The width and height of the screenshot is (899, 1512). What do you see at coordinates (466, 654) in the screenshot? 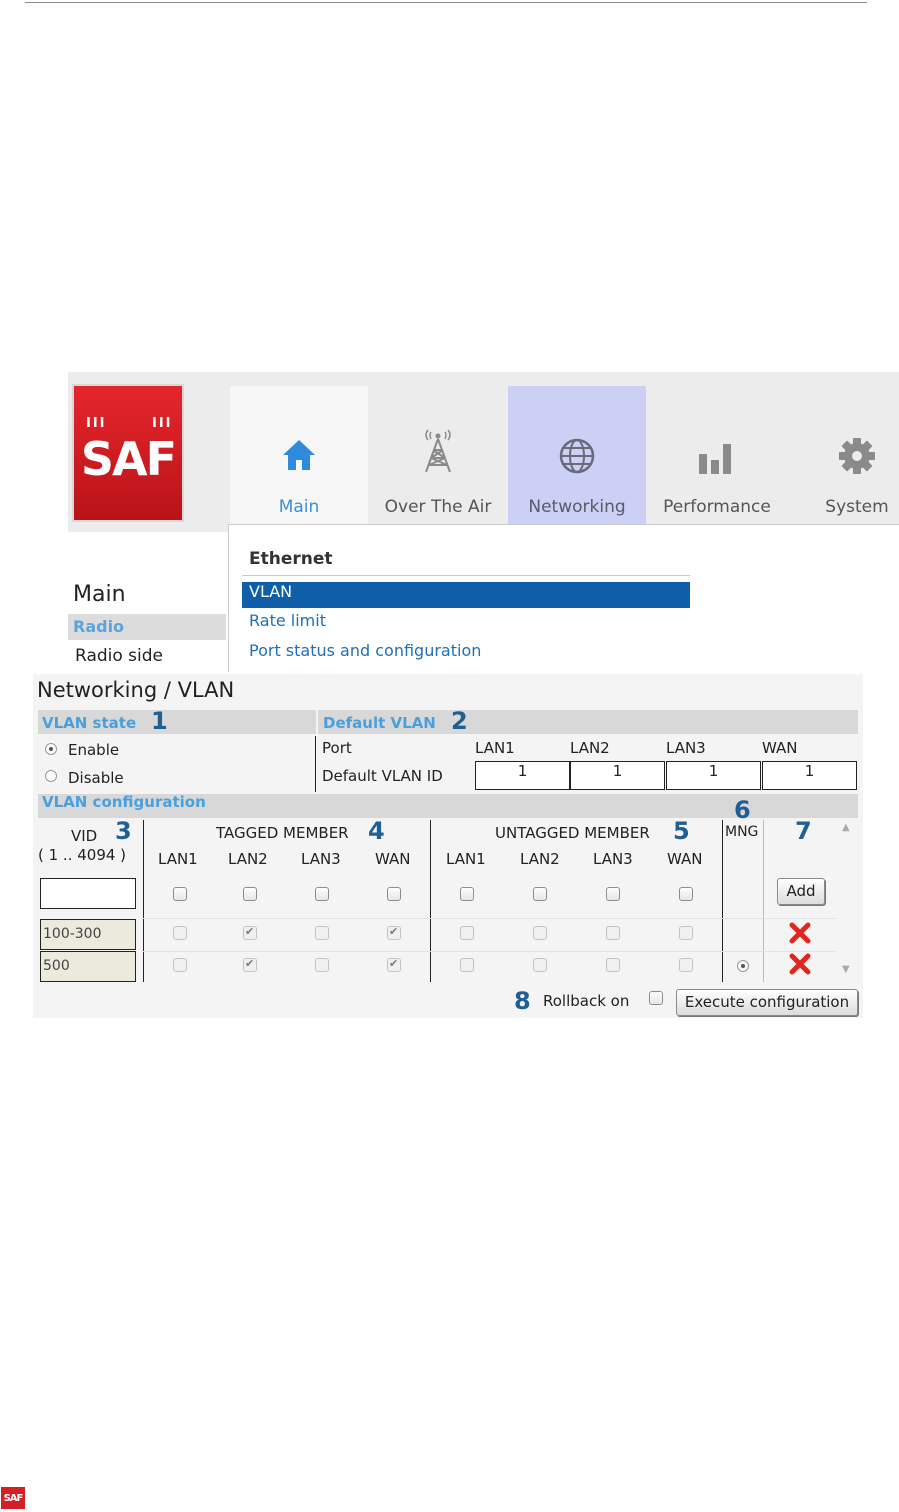
I see `menu-item-port-status: Port status and configuration` at bounding box center [466, 654].